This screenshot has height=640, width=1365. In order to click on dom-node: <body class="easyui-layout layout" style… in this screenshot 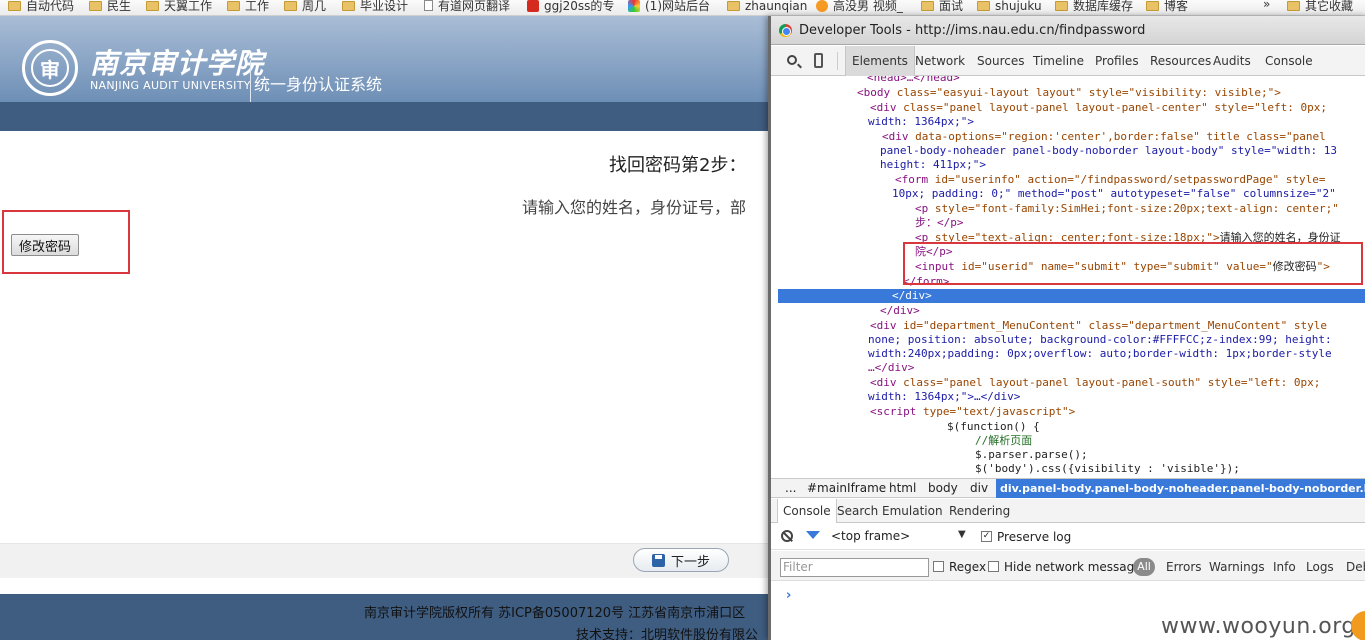, I will do `click(1069, 93)`.